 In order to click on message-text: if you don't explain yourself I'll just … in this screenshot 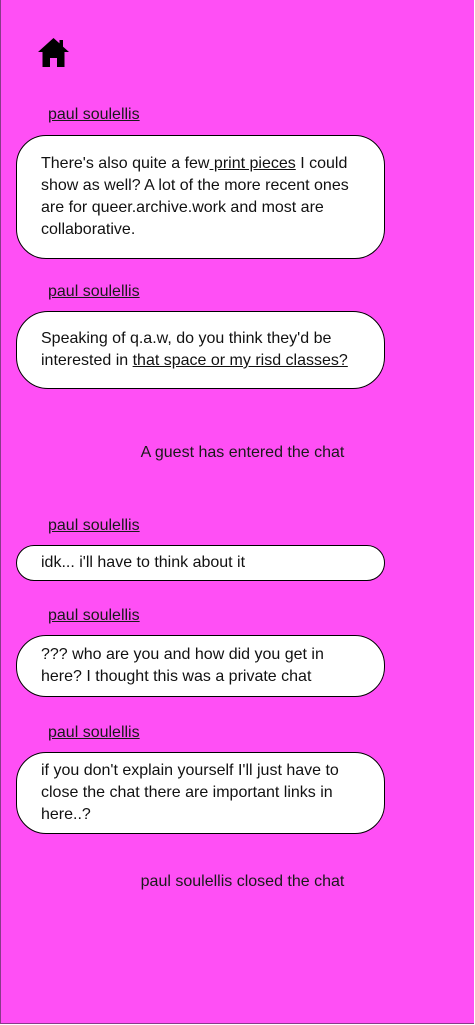, I will do `click(190, 792)`.